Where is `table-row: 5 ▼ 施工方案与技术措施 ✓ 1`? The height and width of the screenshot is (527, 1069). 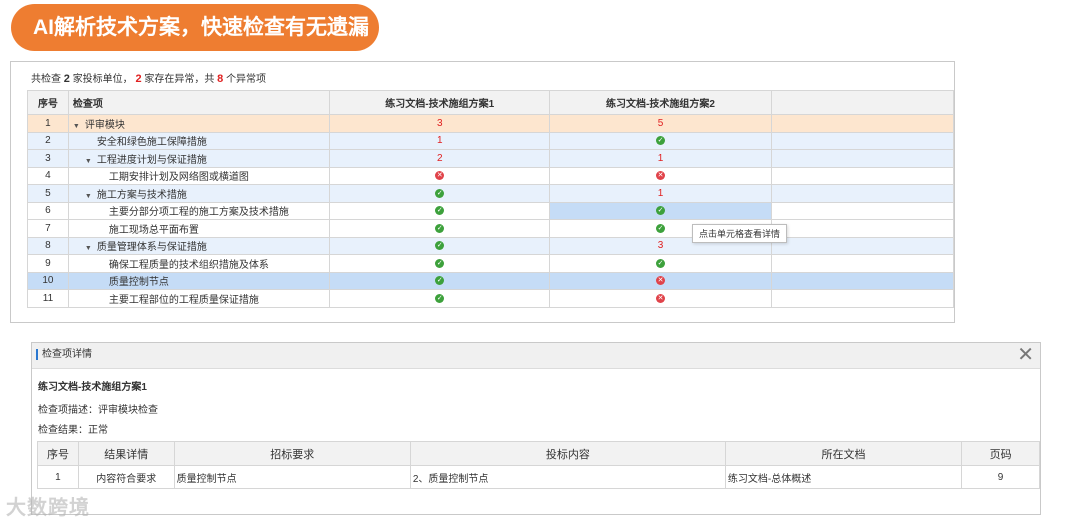
table-row: 5 ▼ 施工方案与技术措施 ✓ 1 is located at coordinates (491, 193).